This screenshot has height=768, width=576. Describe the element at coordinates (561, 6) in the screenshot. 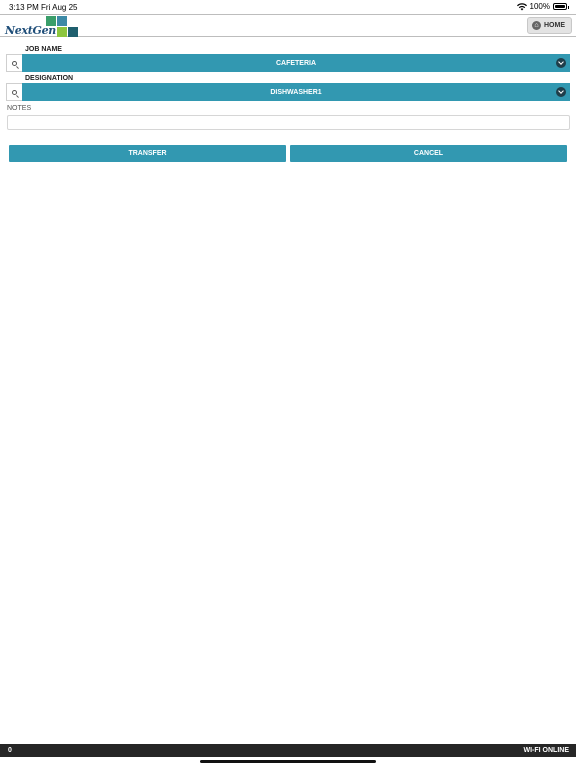

I see `battery-icon` at that location.